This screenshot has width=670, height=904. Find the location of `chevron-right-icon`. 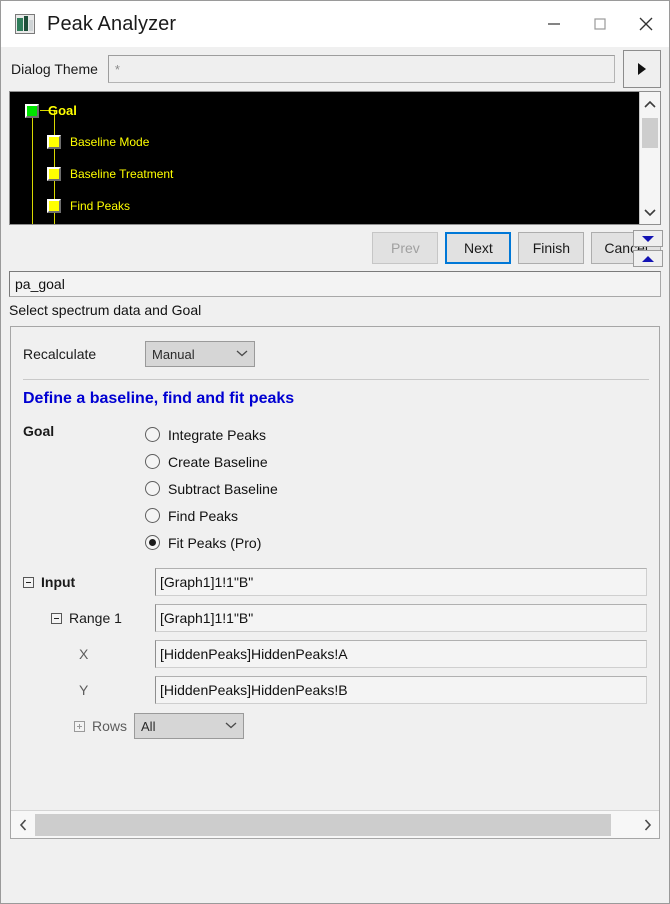

chevron-right-icon is located at coordinates (647, 825).